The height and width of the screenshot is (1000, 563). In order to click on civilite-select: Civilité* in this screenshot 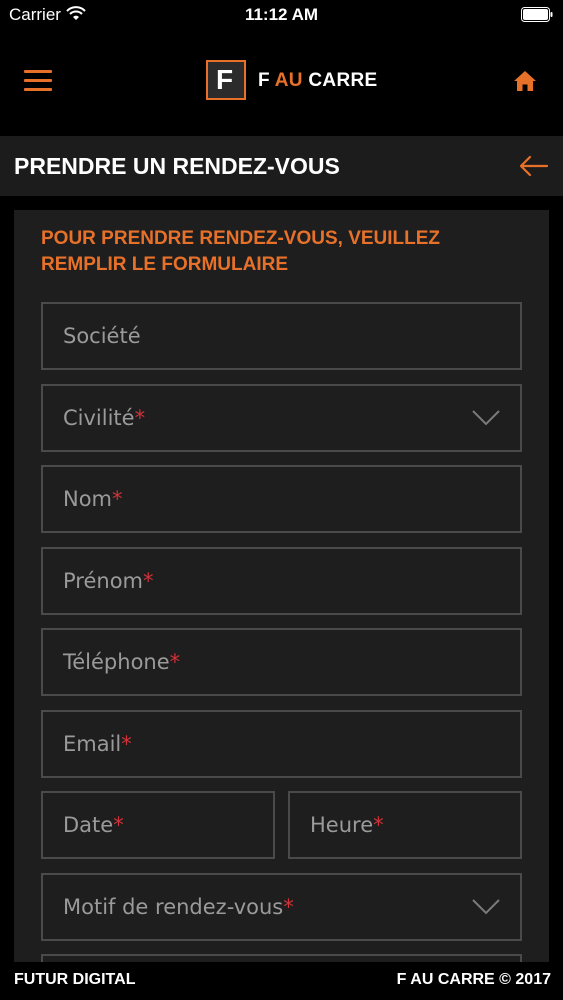, I will do `click(281, 418)`.